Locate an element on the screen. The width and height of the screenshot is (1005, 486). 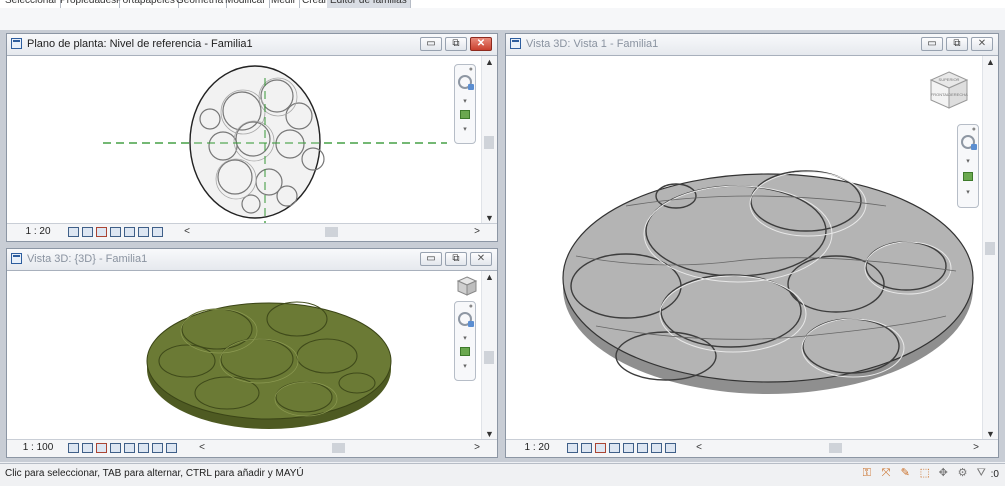
vista1-view-control-bar: 1 : 20 < > is located at coordinates (752, 448).